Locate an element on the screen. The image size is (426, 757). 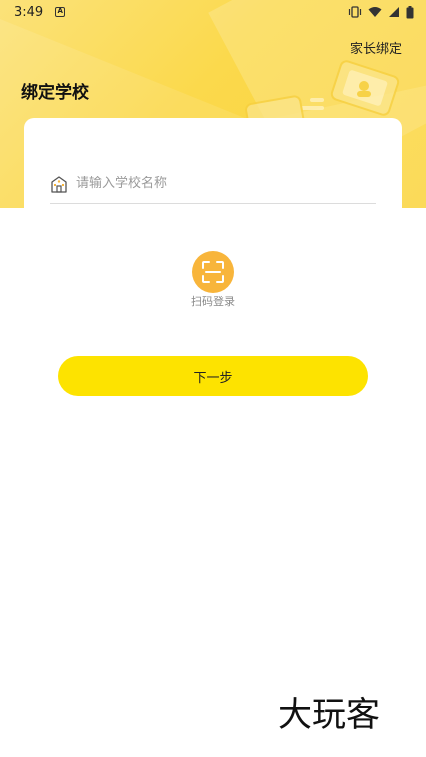
wifi-icon is located at coordinates (375, 12).